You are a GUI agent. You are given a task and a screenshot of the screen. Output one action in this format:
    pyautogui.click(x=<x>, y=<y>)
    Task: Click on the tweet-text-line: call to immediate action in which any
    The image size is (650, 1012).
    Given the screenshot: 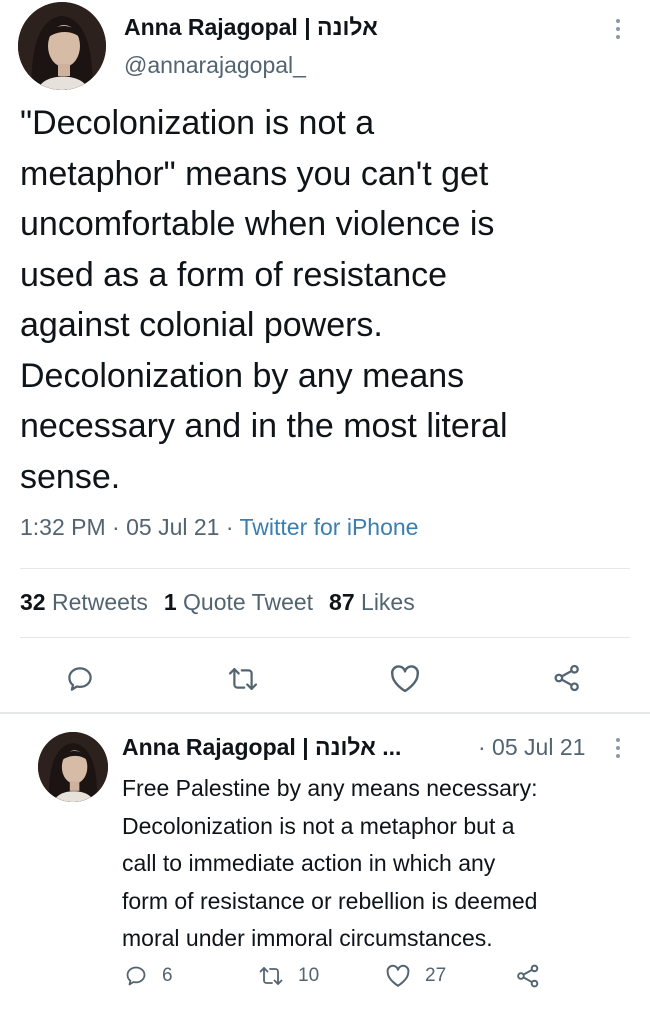 What is the action you would take?
    pyautogui.click(x=309, y=863)
    